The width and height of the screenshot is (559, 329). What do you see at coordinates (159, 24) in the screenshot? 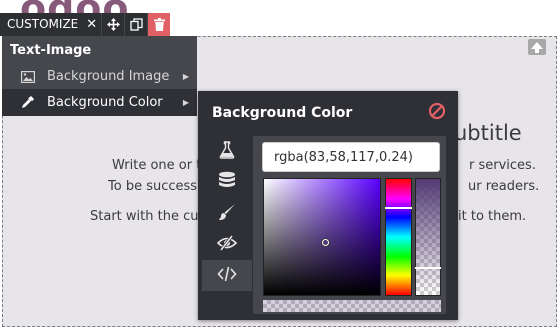
I see `delete-icon` at bounding box center [159, 24].